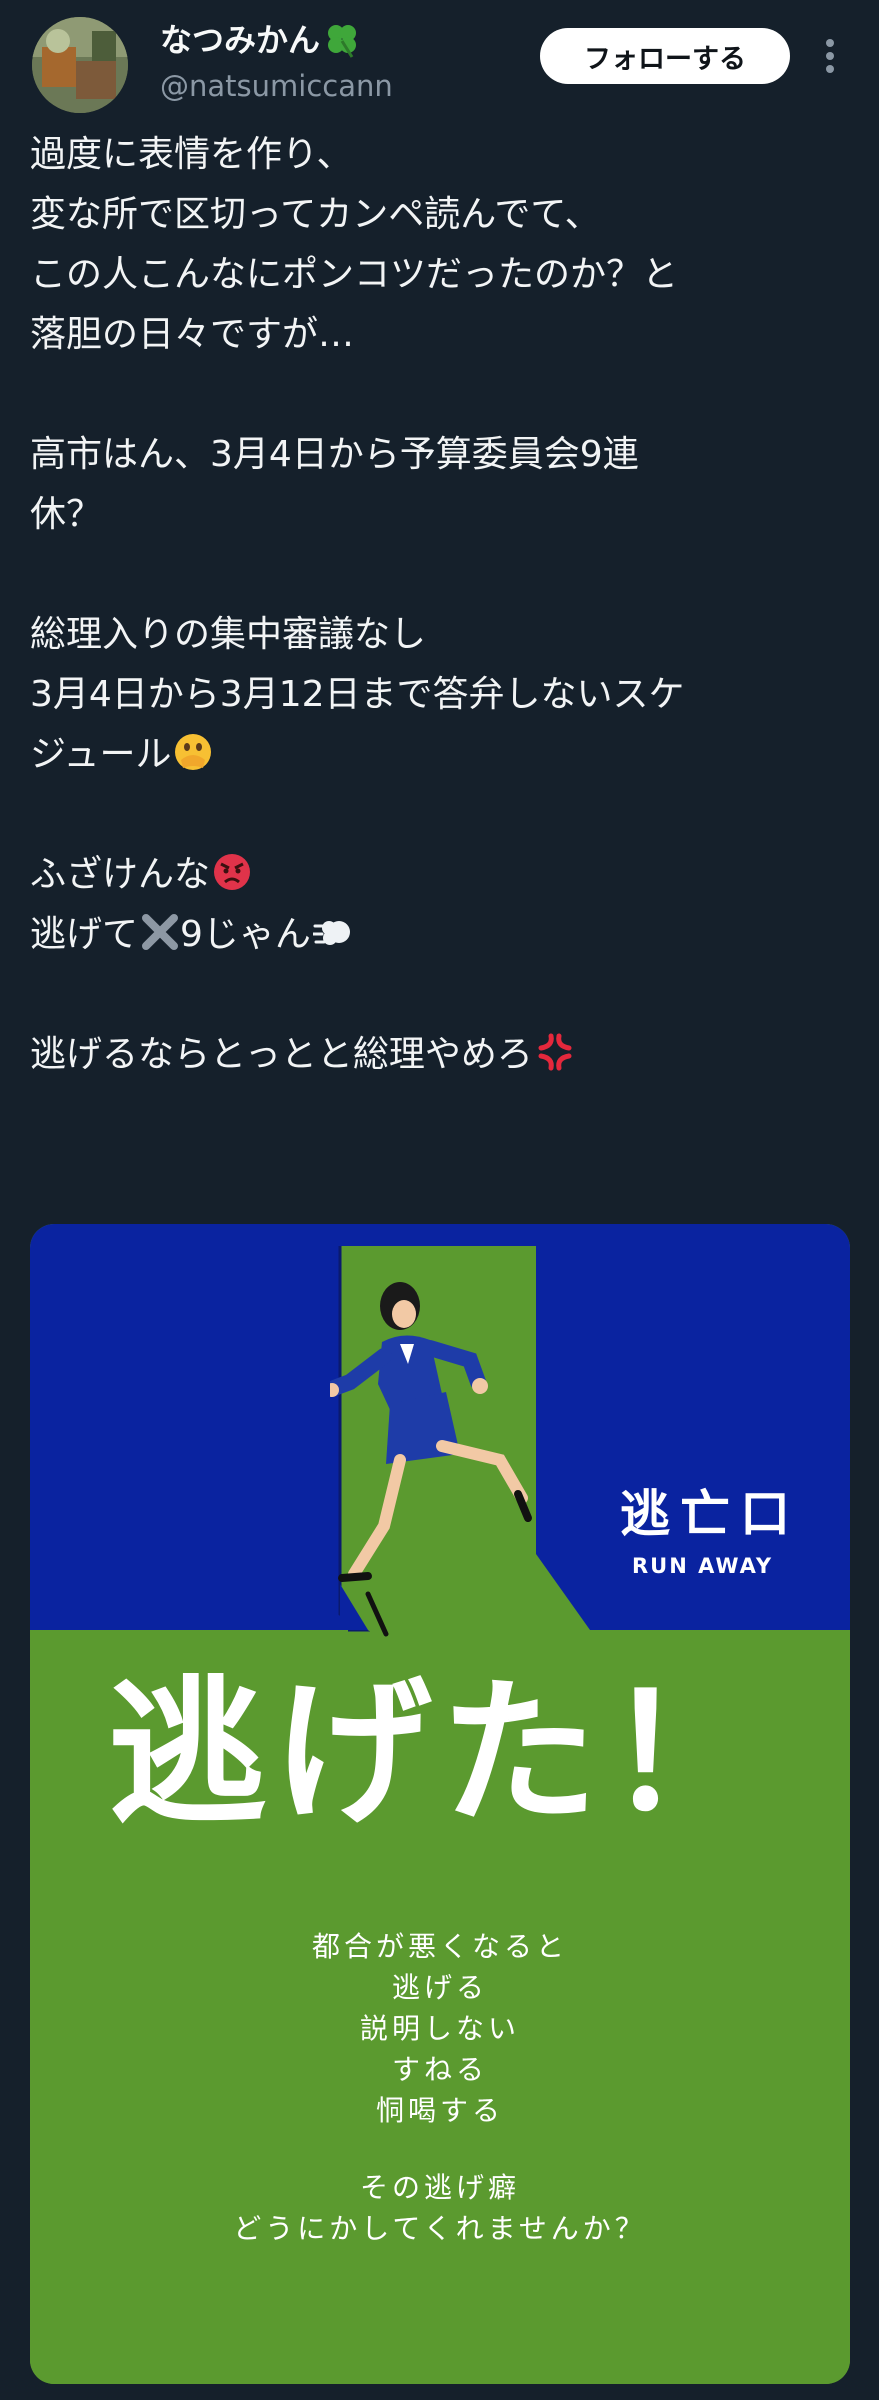 The height and width of the screenshot is (2400, 879). What do you see at coordinates (445, 935) in the screenshot?
I see `tweet-line: 逃げて 9じゃん` at bounding box center [445, 935].